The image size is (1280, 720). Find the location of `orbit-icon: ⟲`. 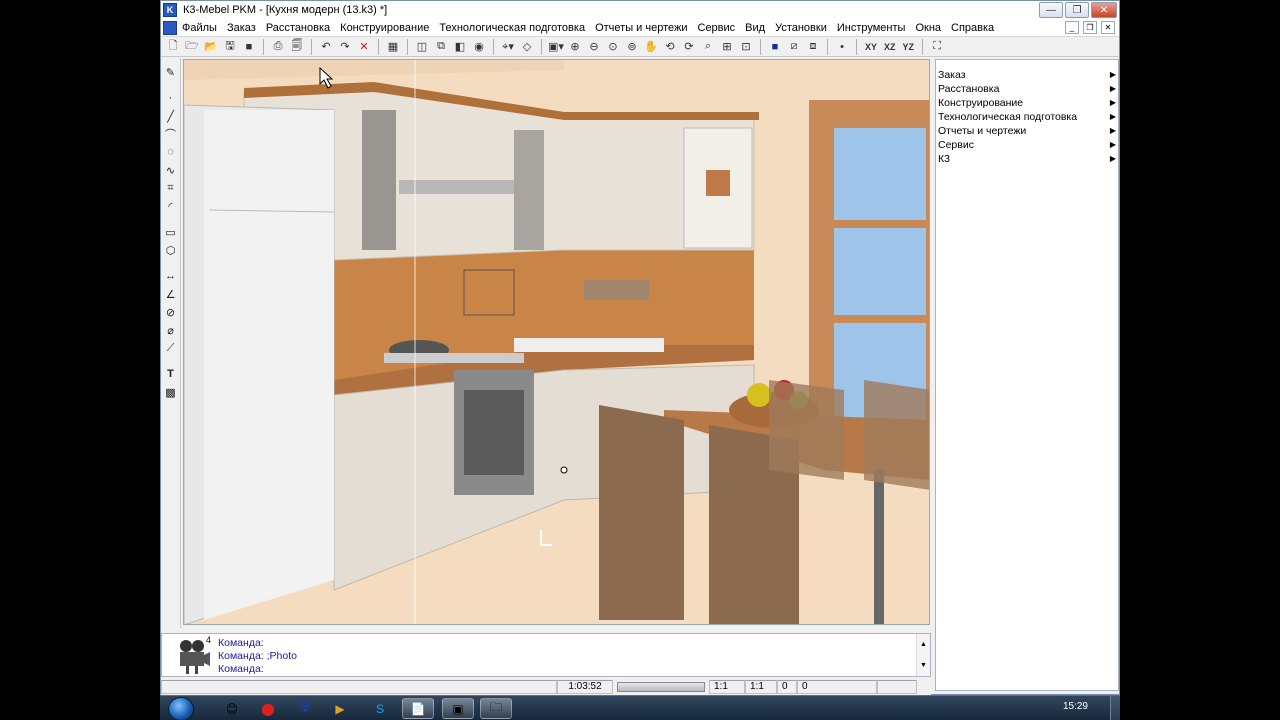

orbit-icon: ⟲ is located at coordinates (670, 47).